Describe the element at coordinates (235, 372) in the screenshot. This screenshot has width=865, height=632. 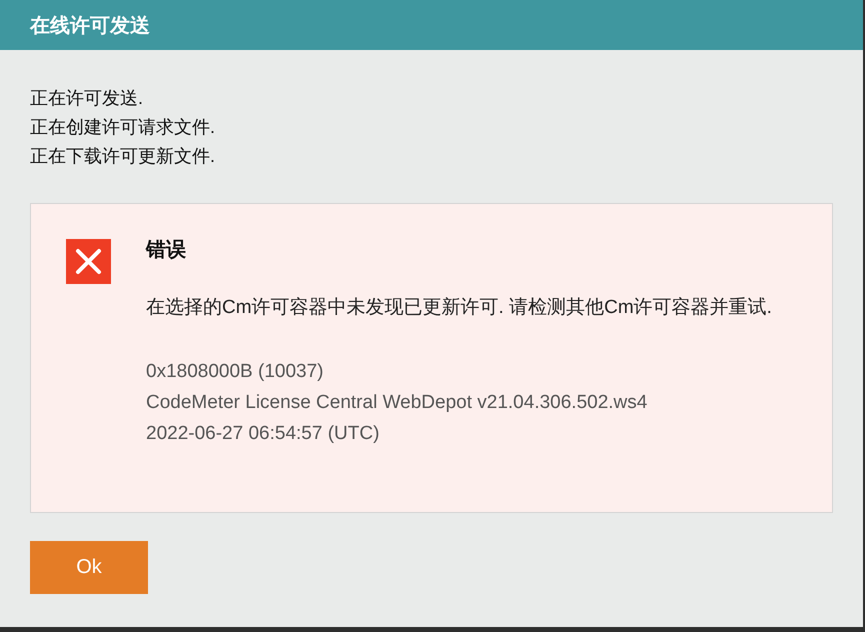
I see `error-detail: 0x1808000B (10037)` at that location.